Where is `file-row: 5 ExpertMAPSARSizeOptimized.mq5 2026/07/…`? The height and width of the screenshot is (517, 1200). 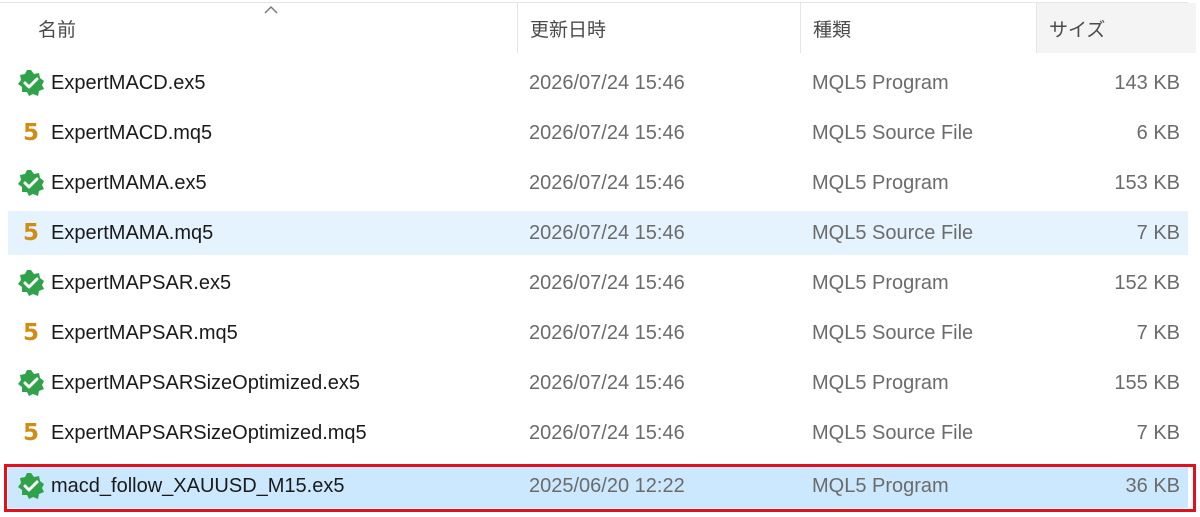
file-row: 5 ExpertMAPSARSizeOptimized.mq5 2026/07/… is located at coordinates (598, 433).